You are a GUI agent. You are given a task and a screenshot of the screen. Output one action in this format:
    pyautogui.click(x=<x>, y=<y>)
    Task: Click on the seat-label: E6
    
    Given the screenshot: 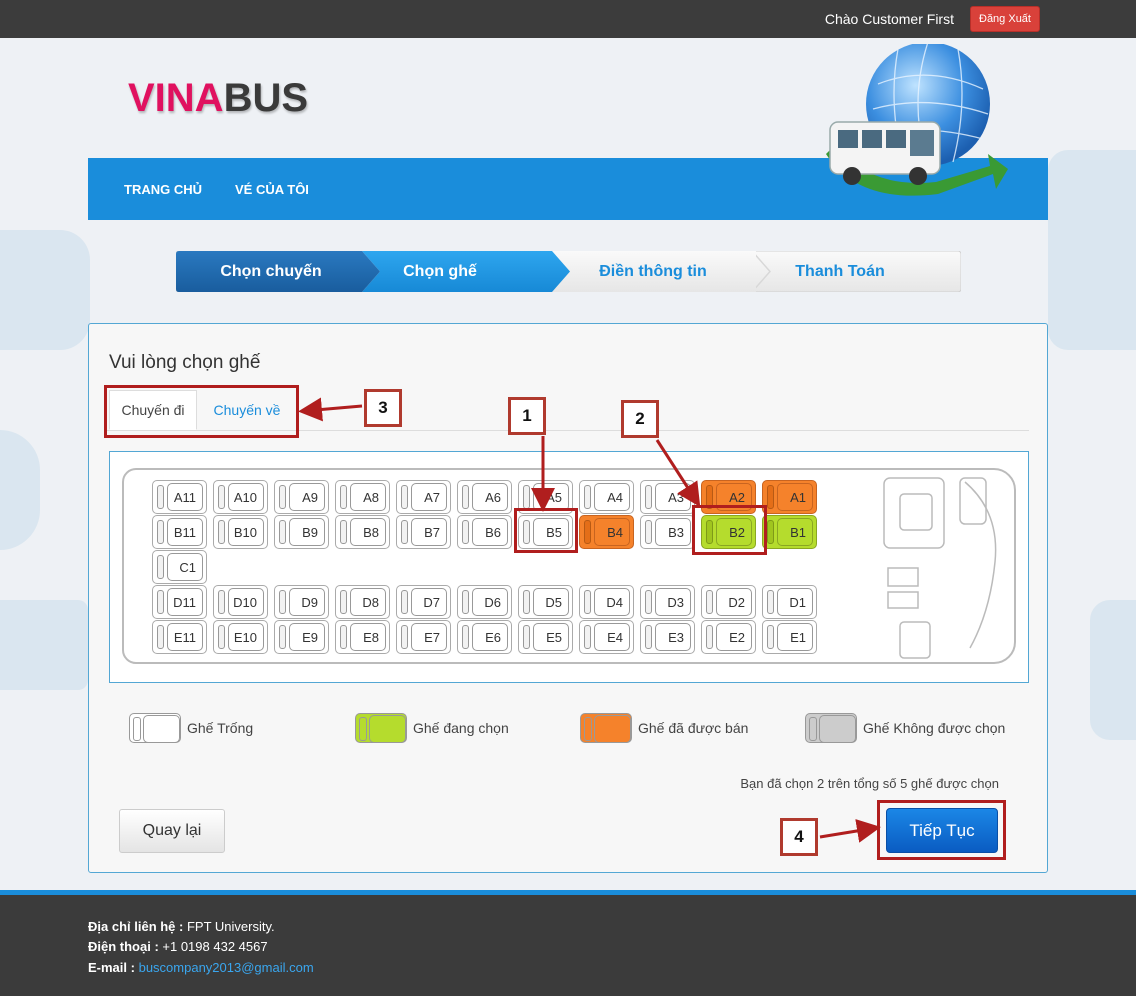 What is the action you would take?
    pyautogui.click(x=493, y=637)
    